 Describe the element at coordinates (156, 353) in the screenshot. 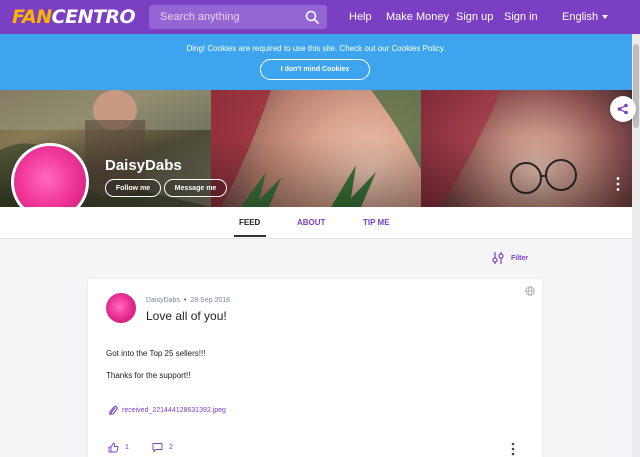

I see `post-body-line-1: Got into the Top 25 sellers!!!` at that location.